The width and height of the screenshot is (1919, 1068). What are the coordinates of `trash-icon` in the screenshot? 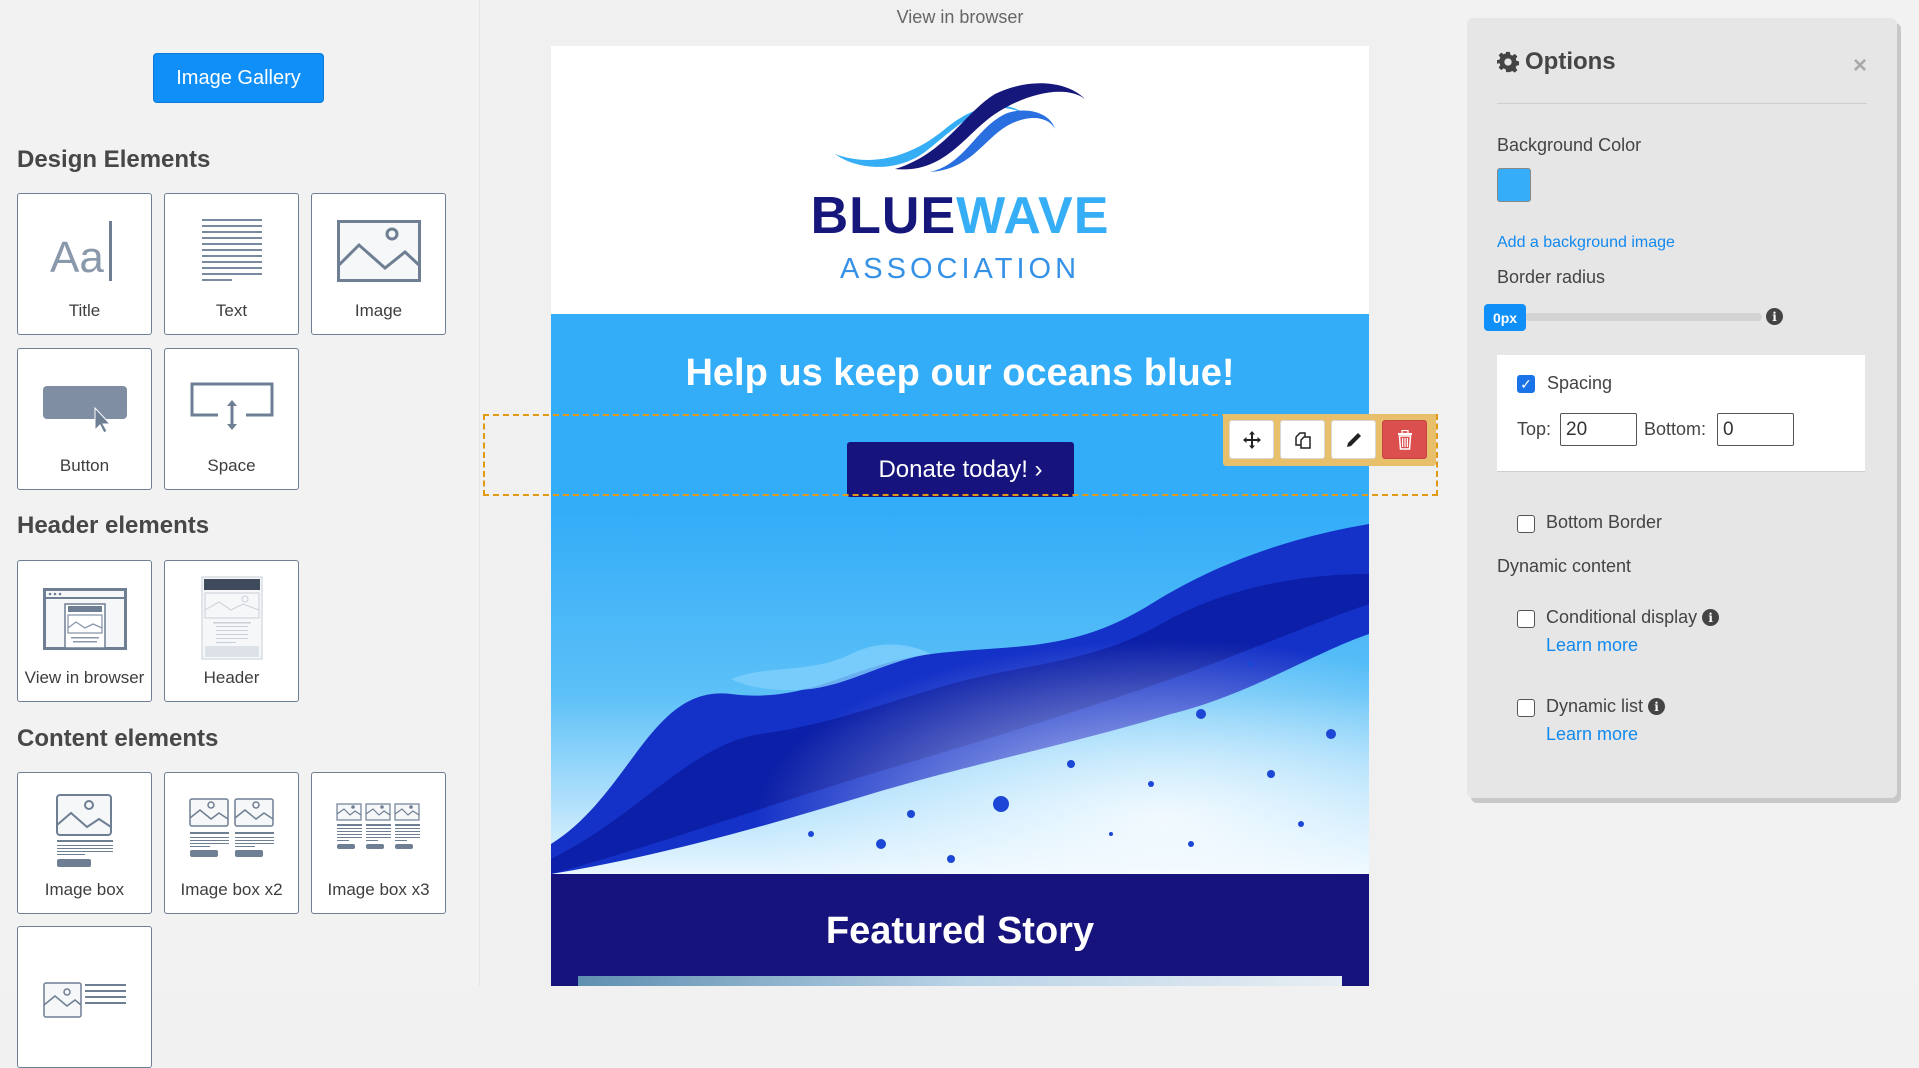 It's located at (1404, 439).